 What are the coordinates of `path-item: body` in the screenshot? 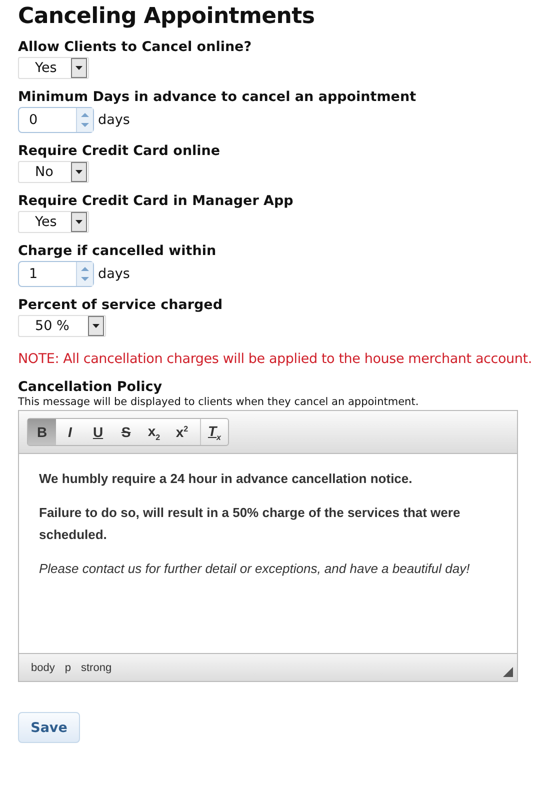 It's located at (43, 668).